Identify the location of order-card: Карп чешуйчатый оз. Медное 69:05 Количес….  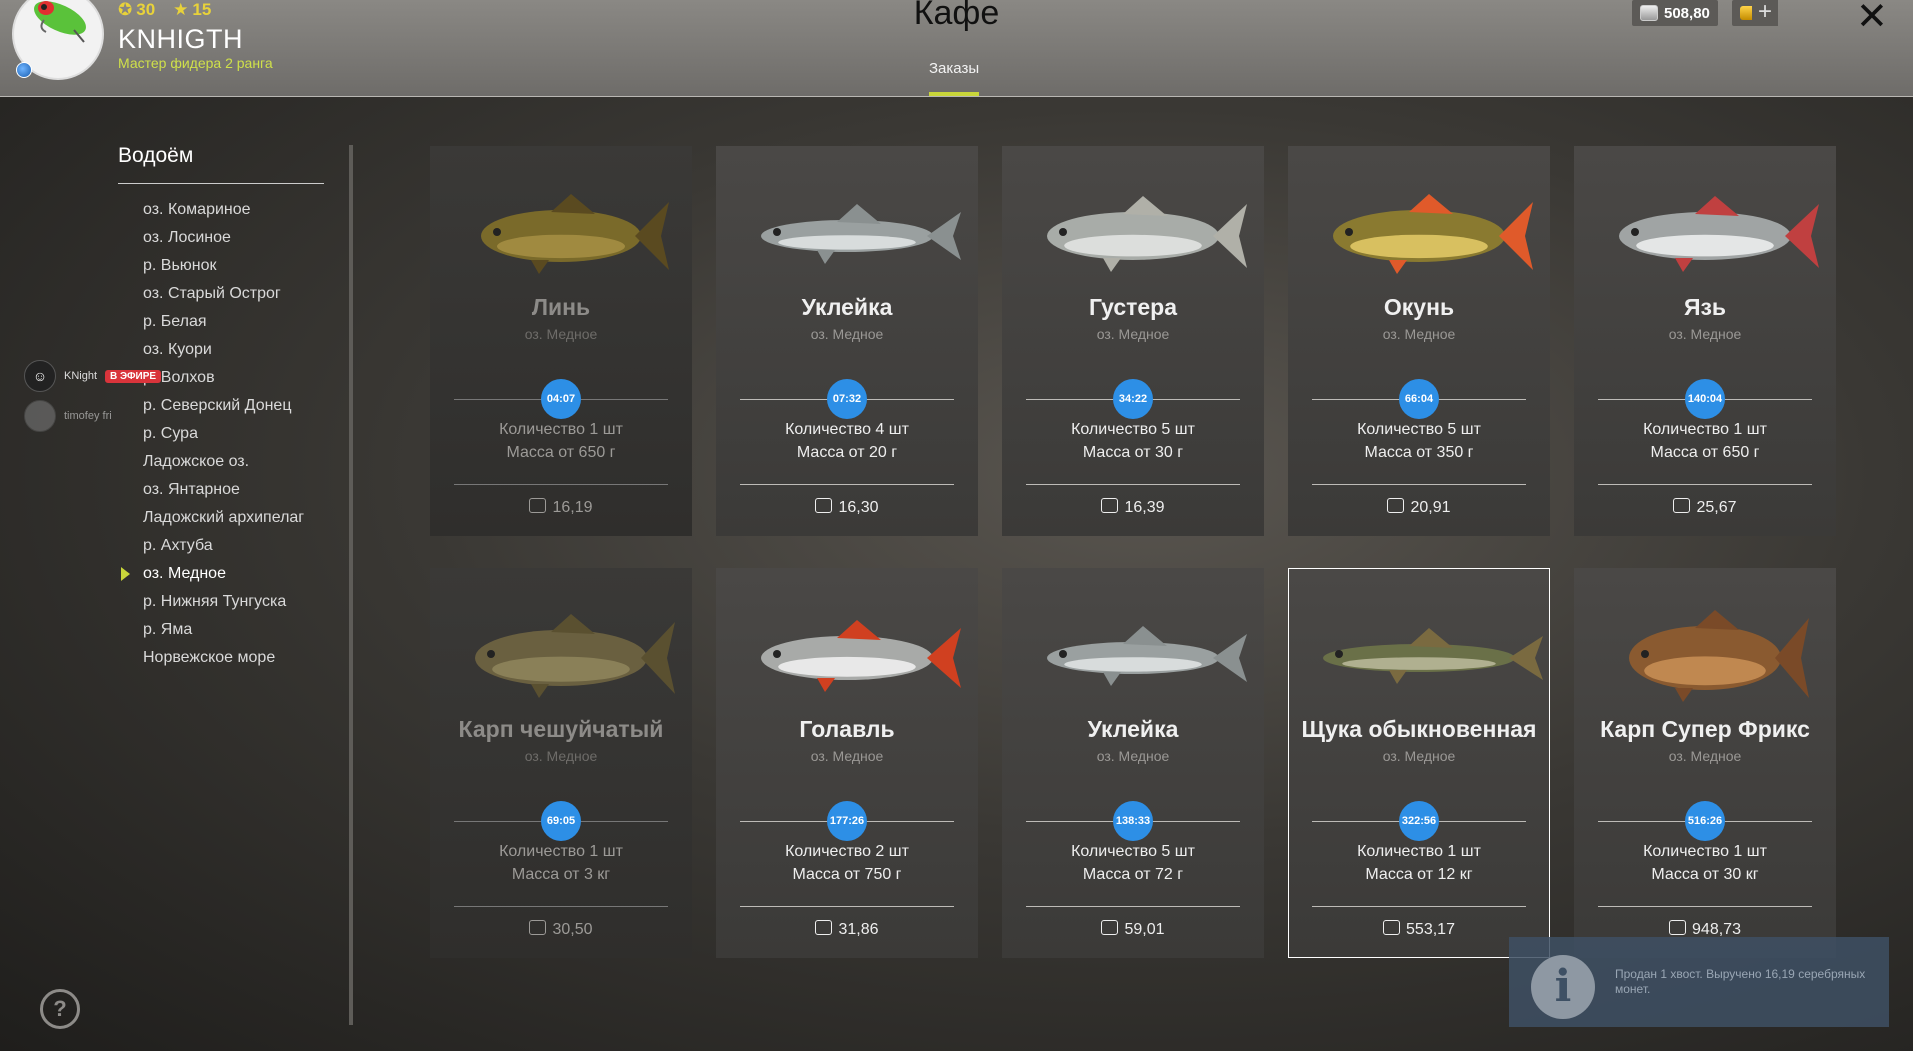
(561, 763).